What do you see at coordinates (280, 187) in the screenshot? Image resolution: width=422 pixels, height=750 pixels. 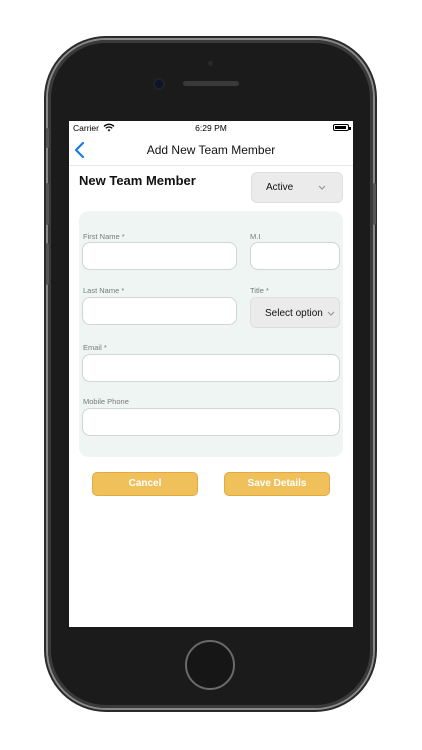 I see `status-dropdown-value: Active` at bounding box center [280, 187].